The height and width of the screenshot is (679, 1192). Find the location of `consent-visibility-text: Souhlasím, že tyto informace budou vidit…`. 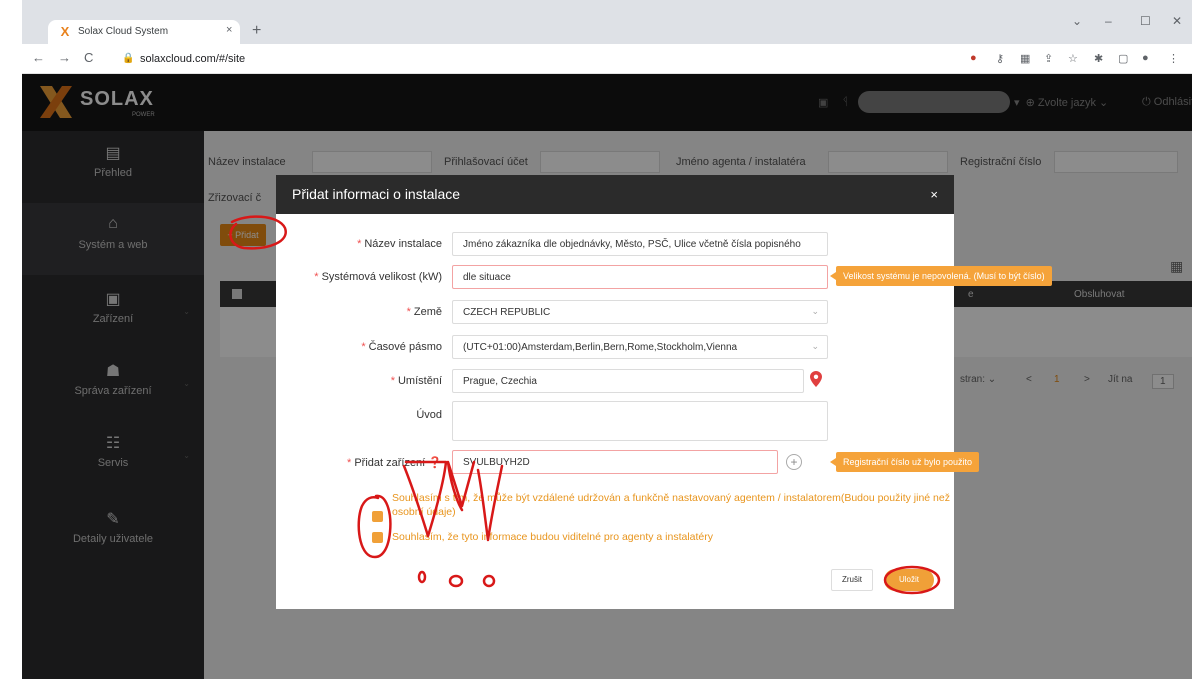

consent-visibility-text: Souhlasím, že tyto informace budou vidit… is located at coordinates (553, 537).